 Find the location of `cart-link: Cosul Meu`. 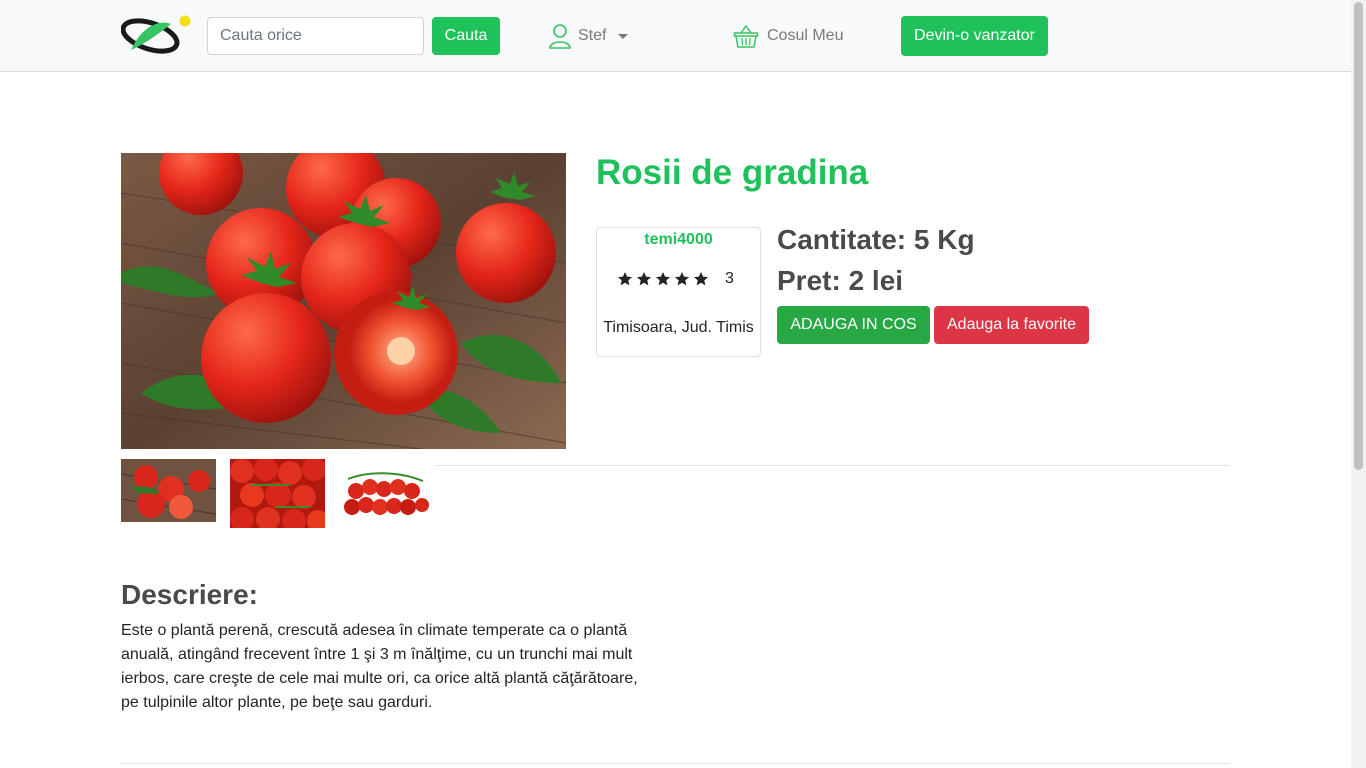

cart-link: Cosul Meu is located at coordinates (788, 36).